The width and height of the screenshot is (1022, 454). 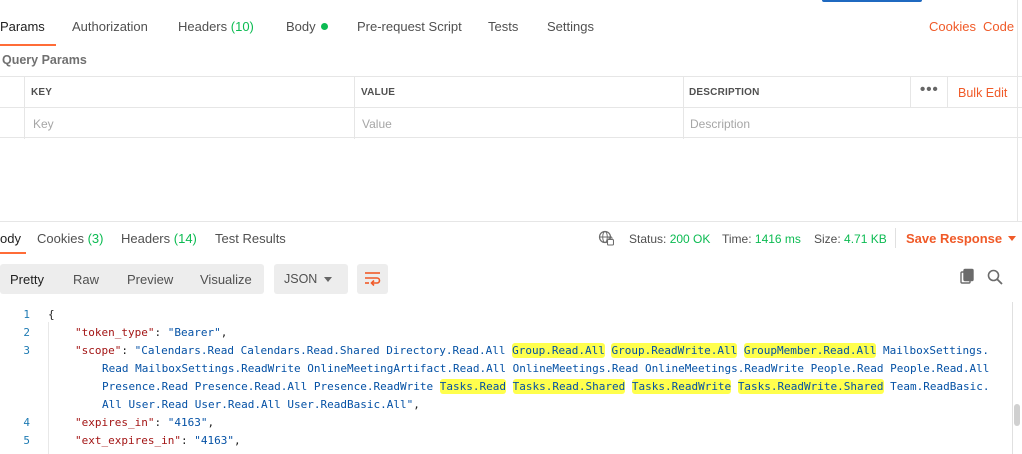 What do you see at coordinates (998, 26) in the screenshot?
I see `code-link: Code` at bounding box center [998, 26].